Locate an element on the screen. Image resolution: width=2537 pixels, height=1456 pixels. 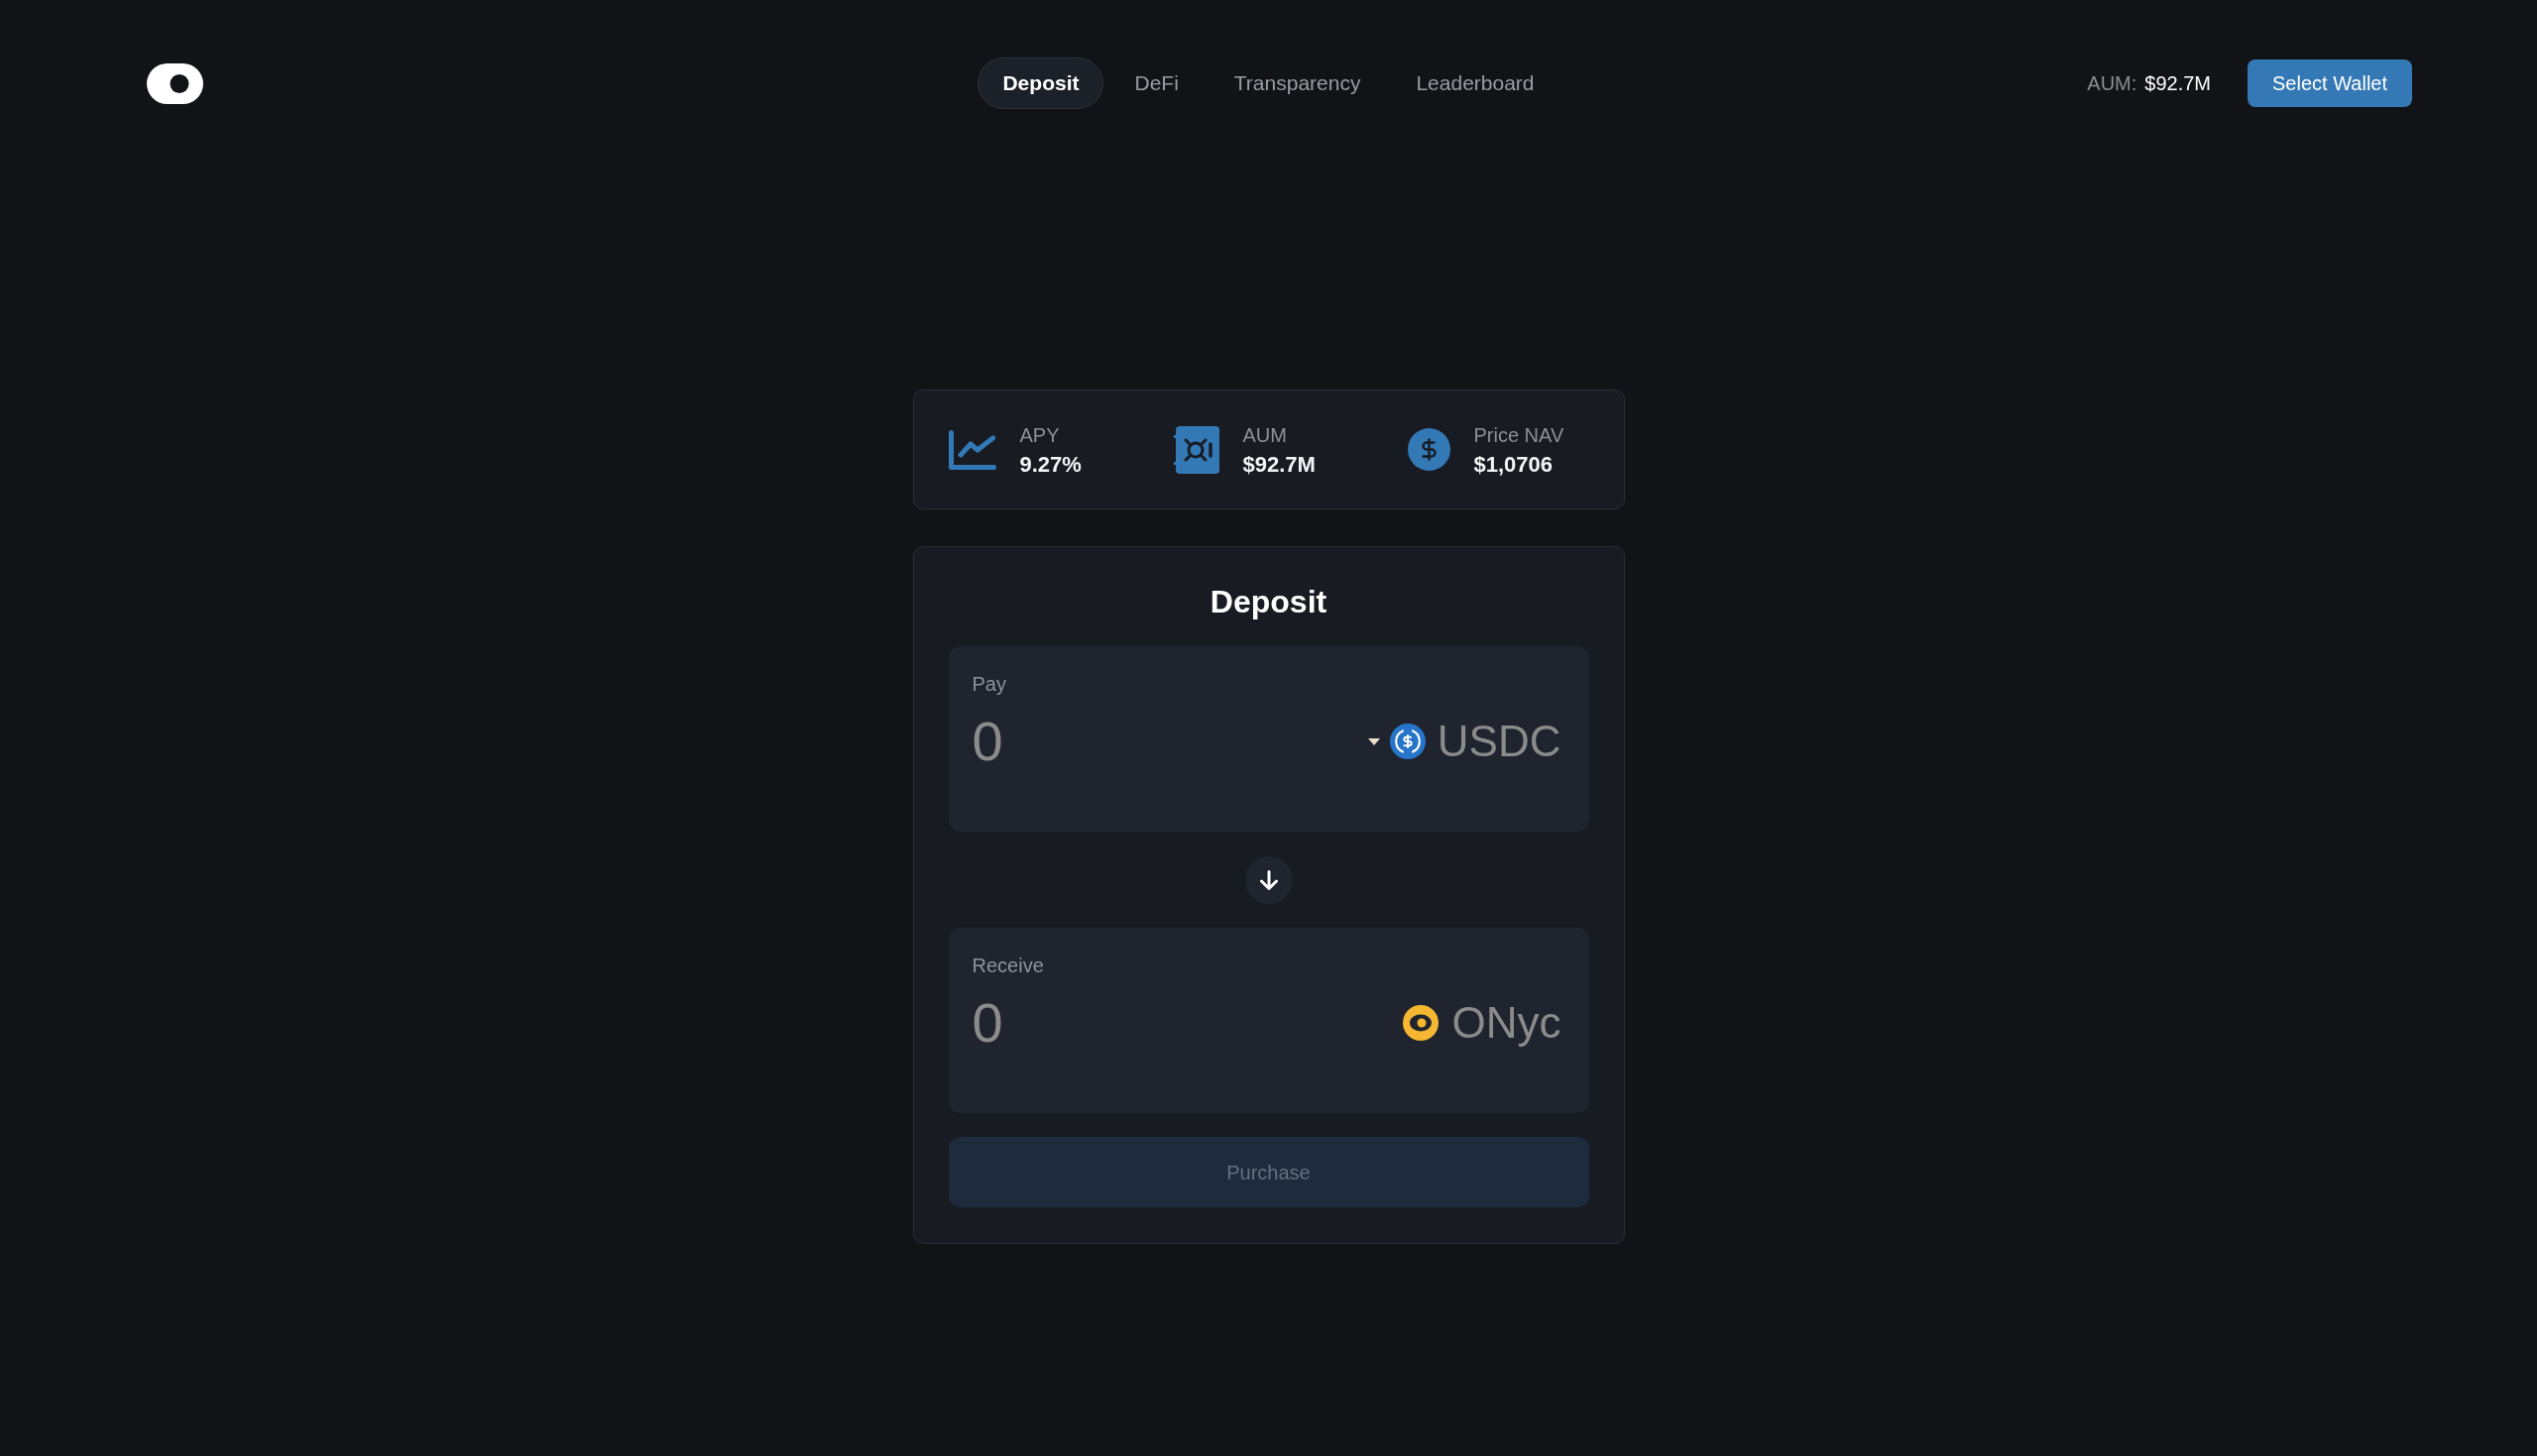
token-name: ONyc is located at coordinates (1506, 1023).